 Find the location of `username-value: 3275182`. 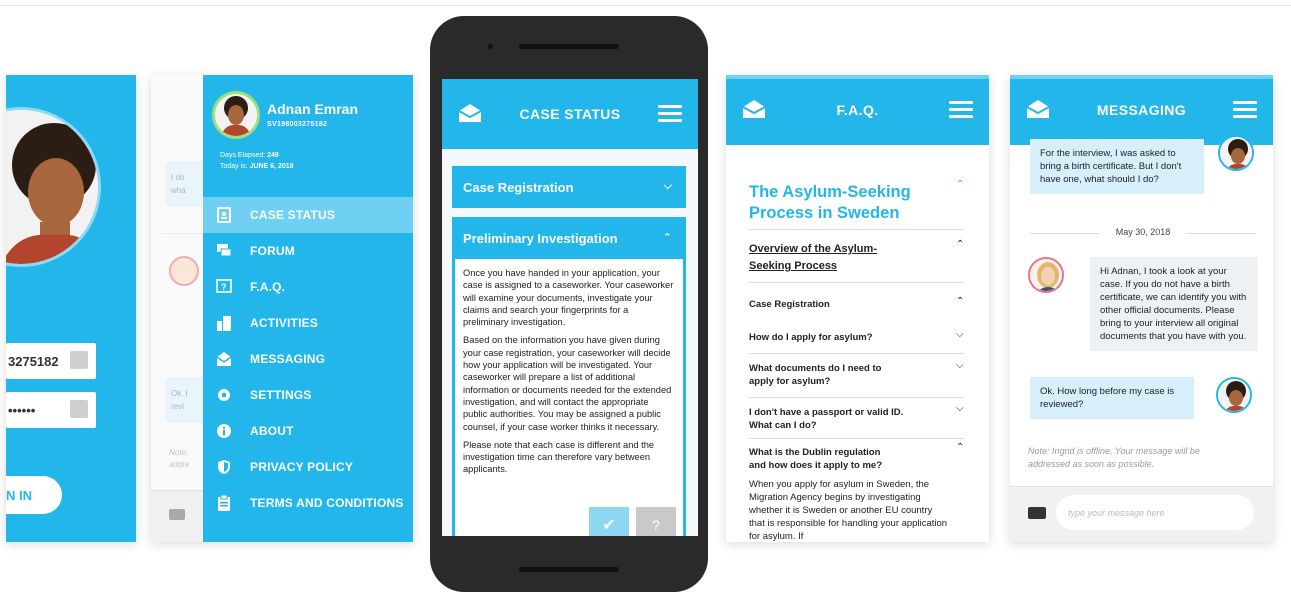

username-value: 3275182 is located at coordinates (33, 361).